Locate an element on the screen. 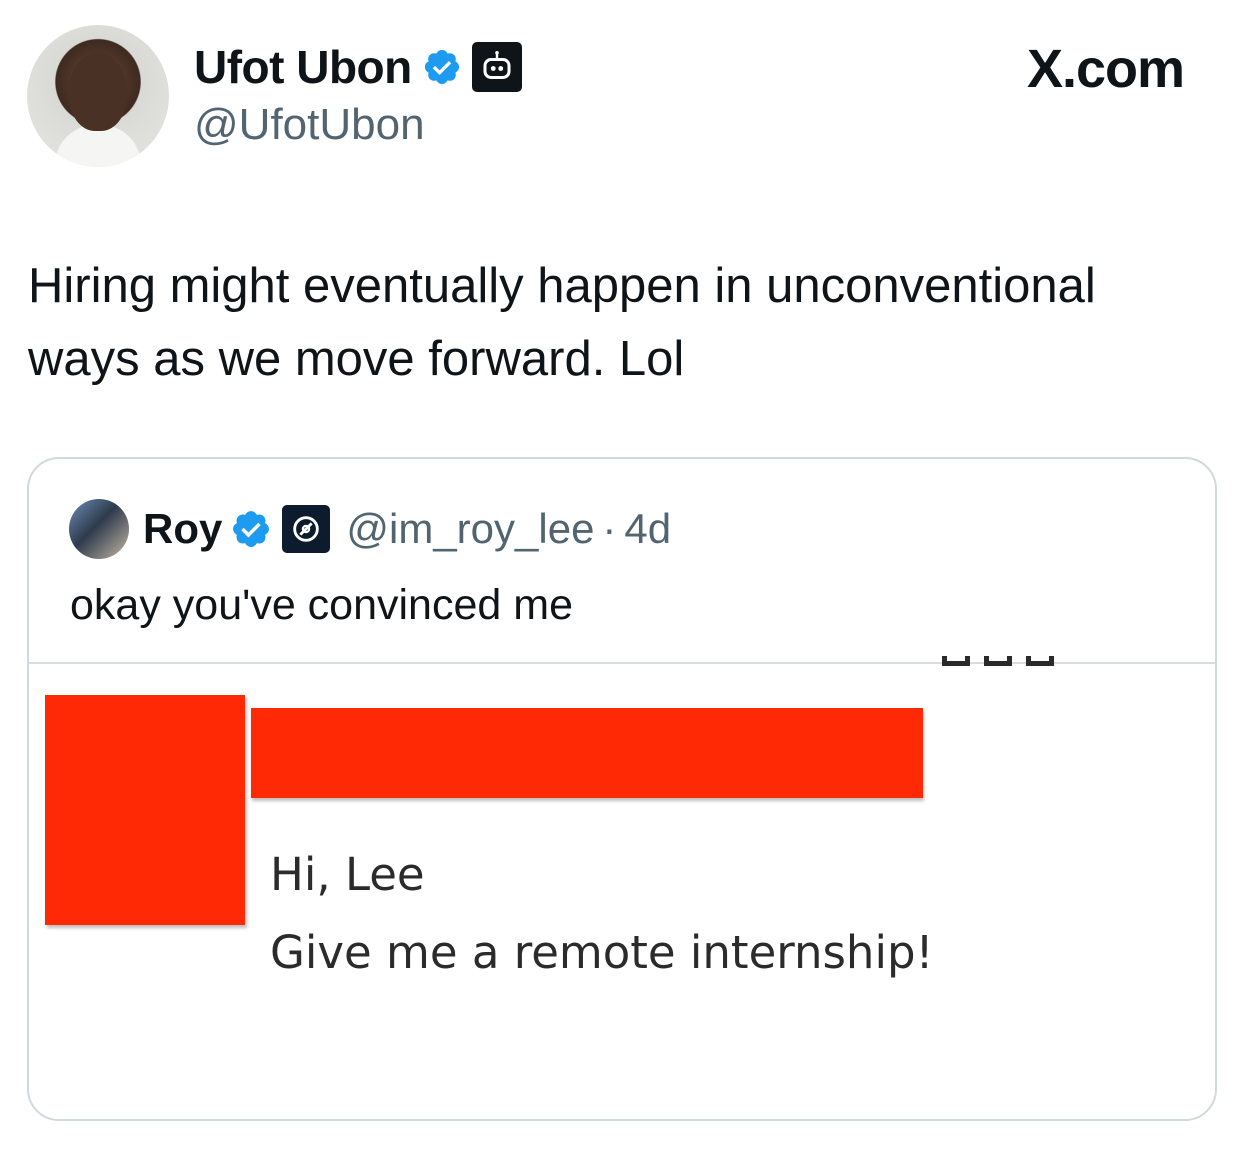  author-name-row: Ufot Ubon is located at coordinates (358, 67).